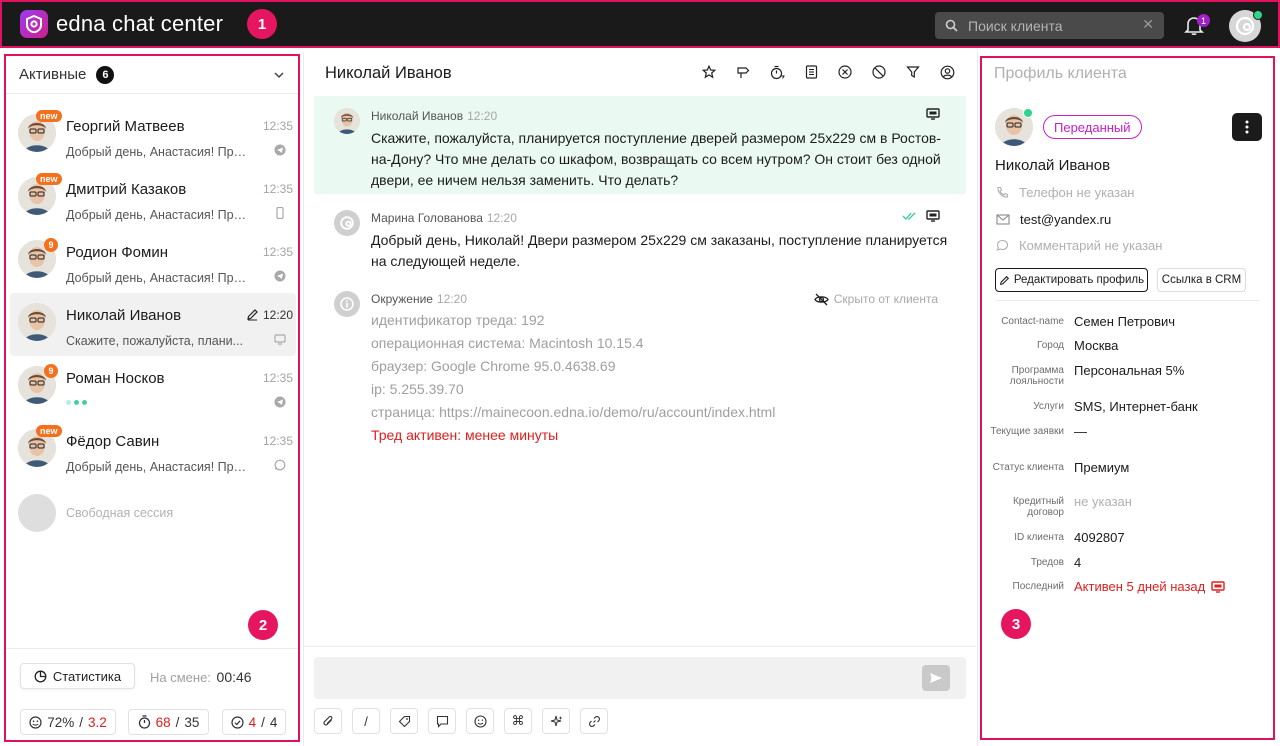 The width and height of the screenshot is (1280, 746). I want to click on user-online-indicator, so click(1258, 15).